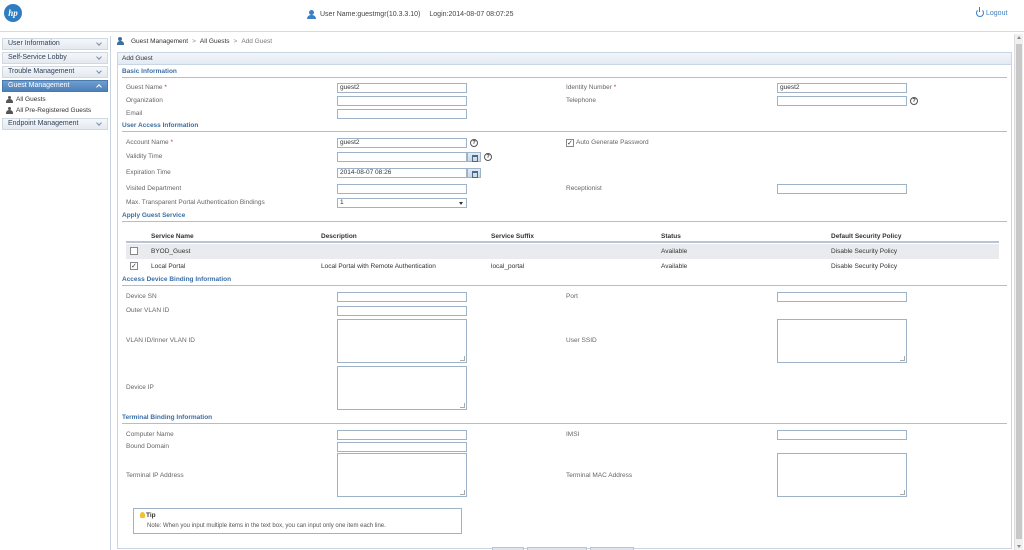 This screenshot has height=550, width=1024. Describe the element at coordinates (160, 340) in the screenshot. I see `vlan-id-label: VLAN ID/Inner VLAN ID` at that location.